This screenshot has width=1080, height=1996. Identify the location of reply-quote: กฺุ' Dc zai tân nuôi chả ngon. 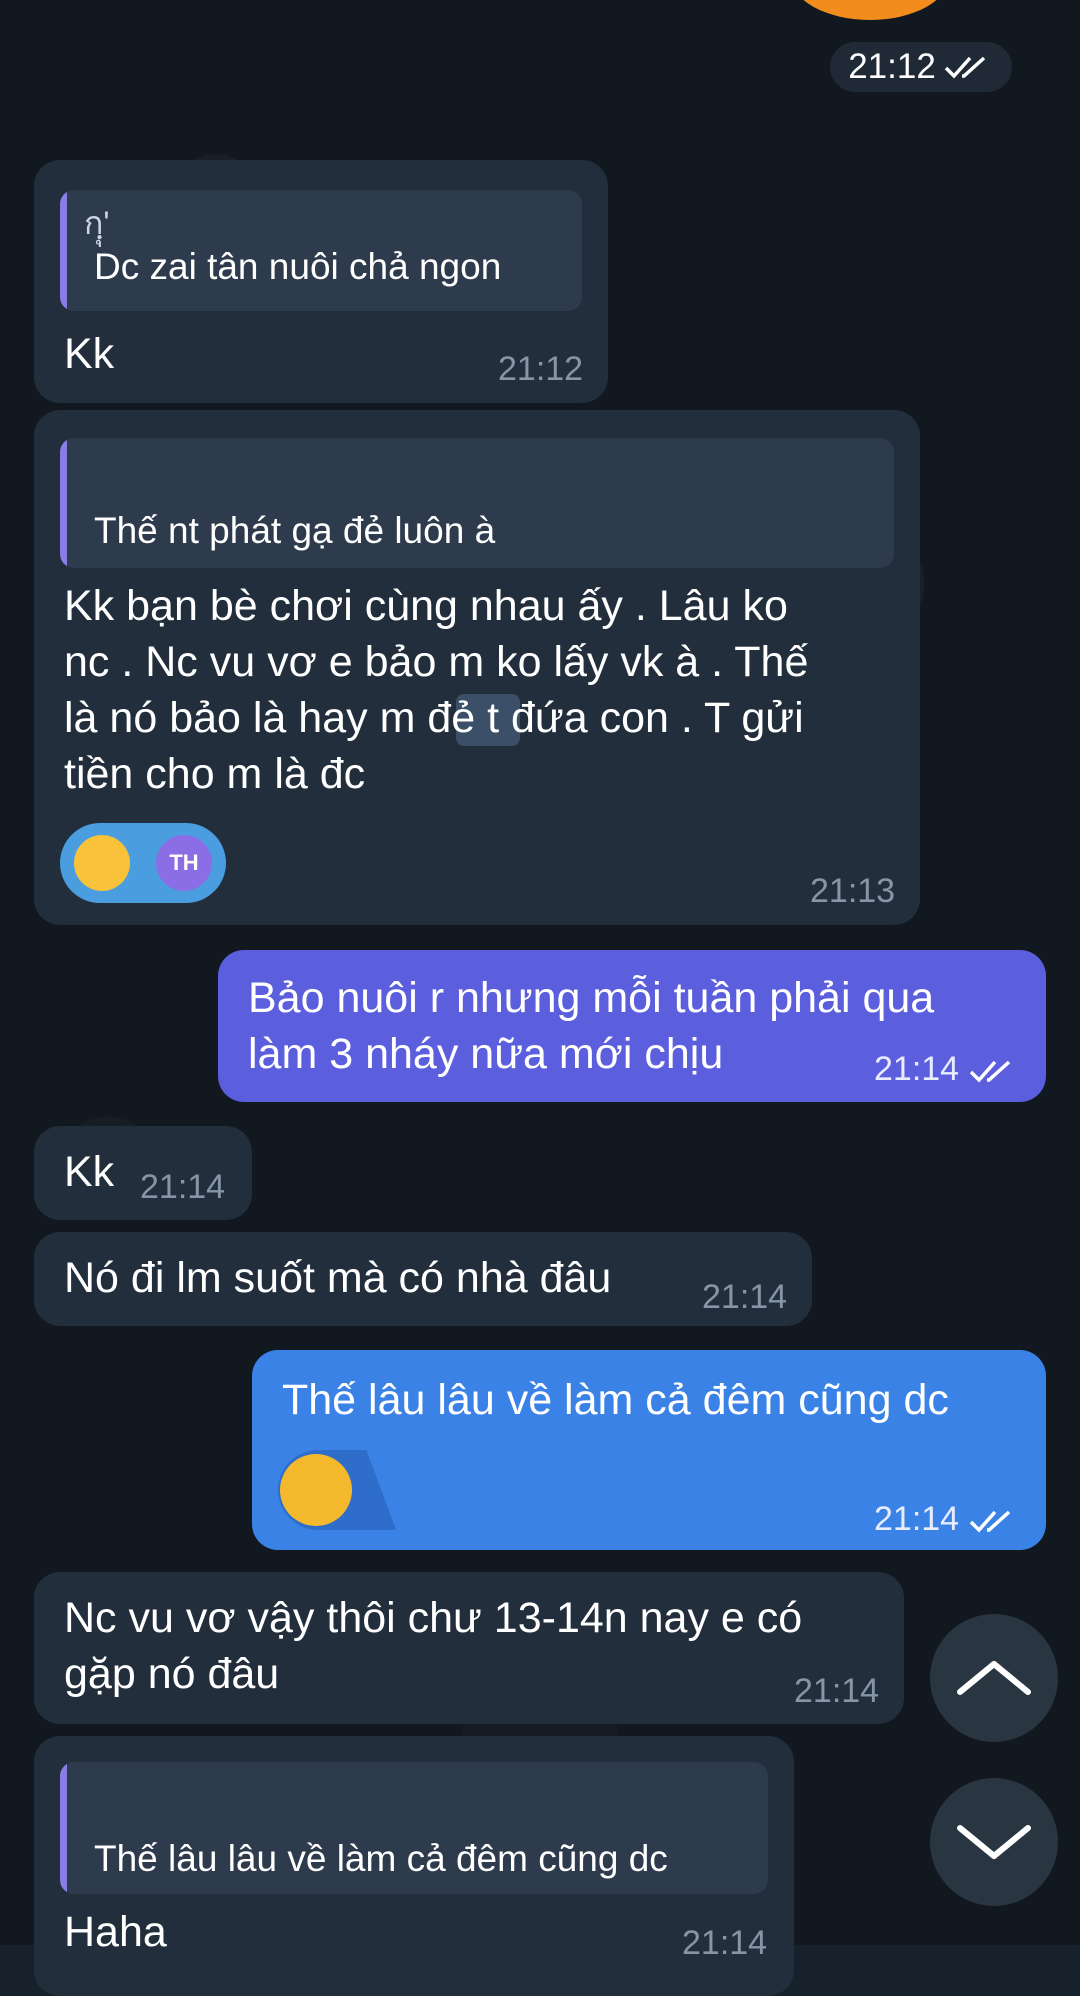
(321, 250).